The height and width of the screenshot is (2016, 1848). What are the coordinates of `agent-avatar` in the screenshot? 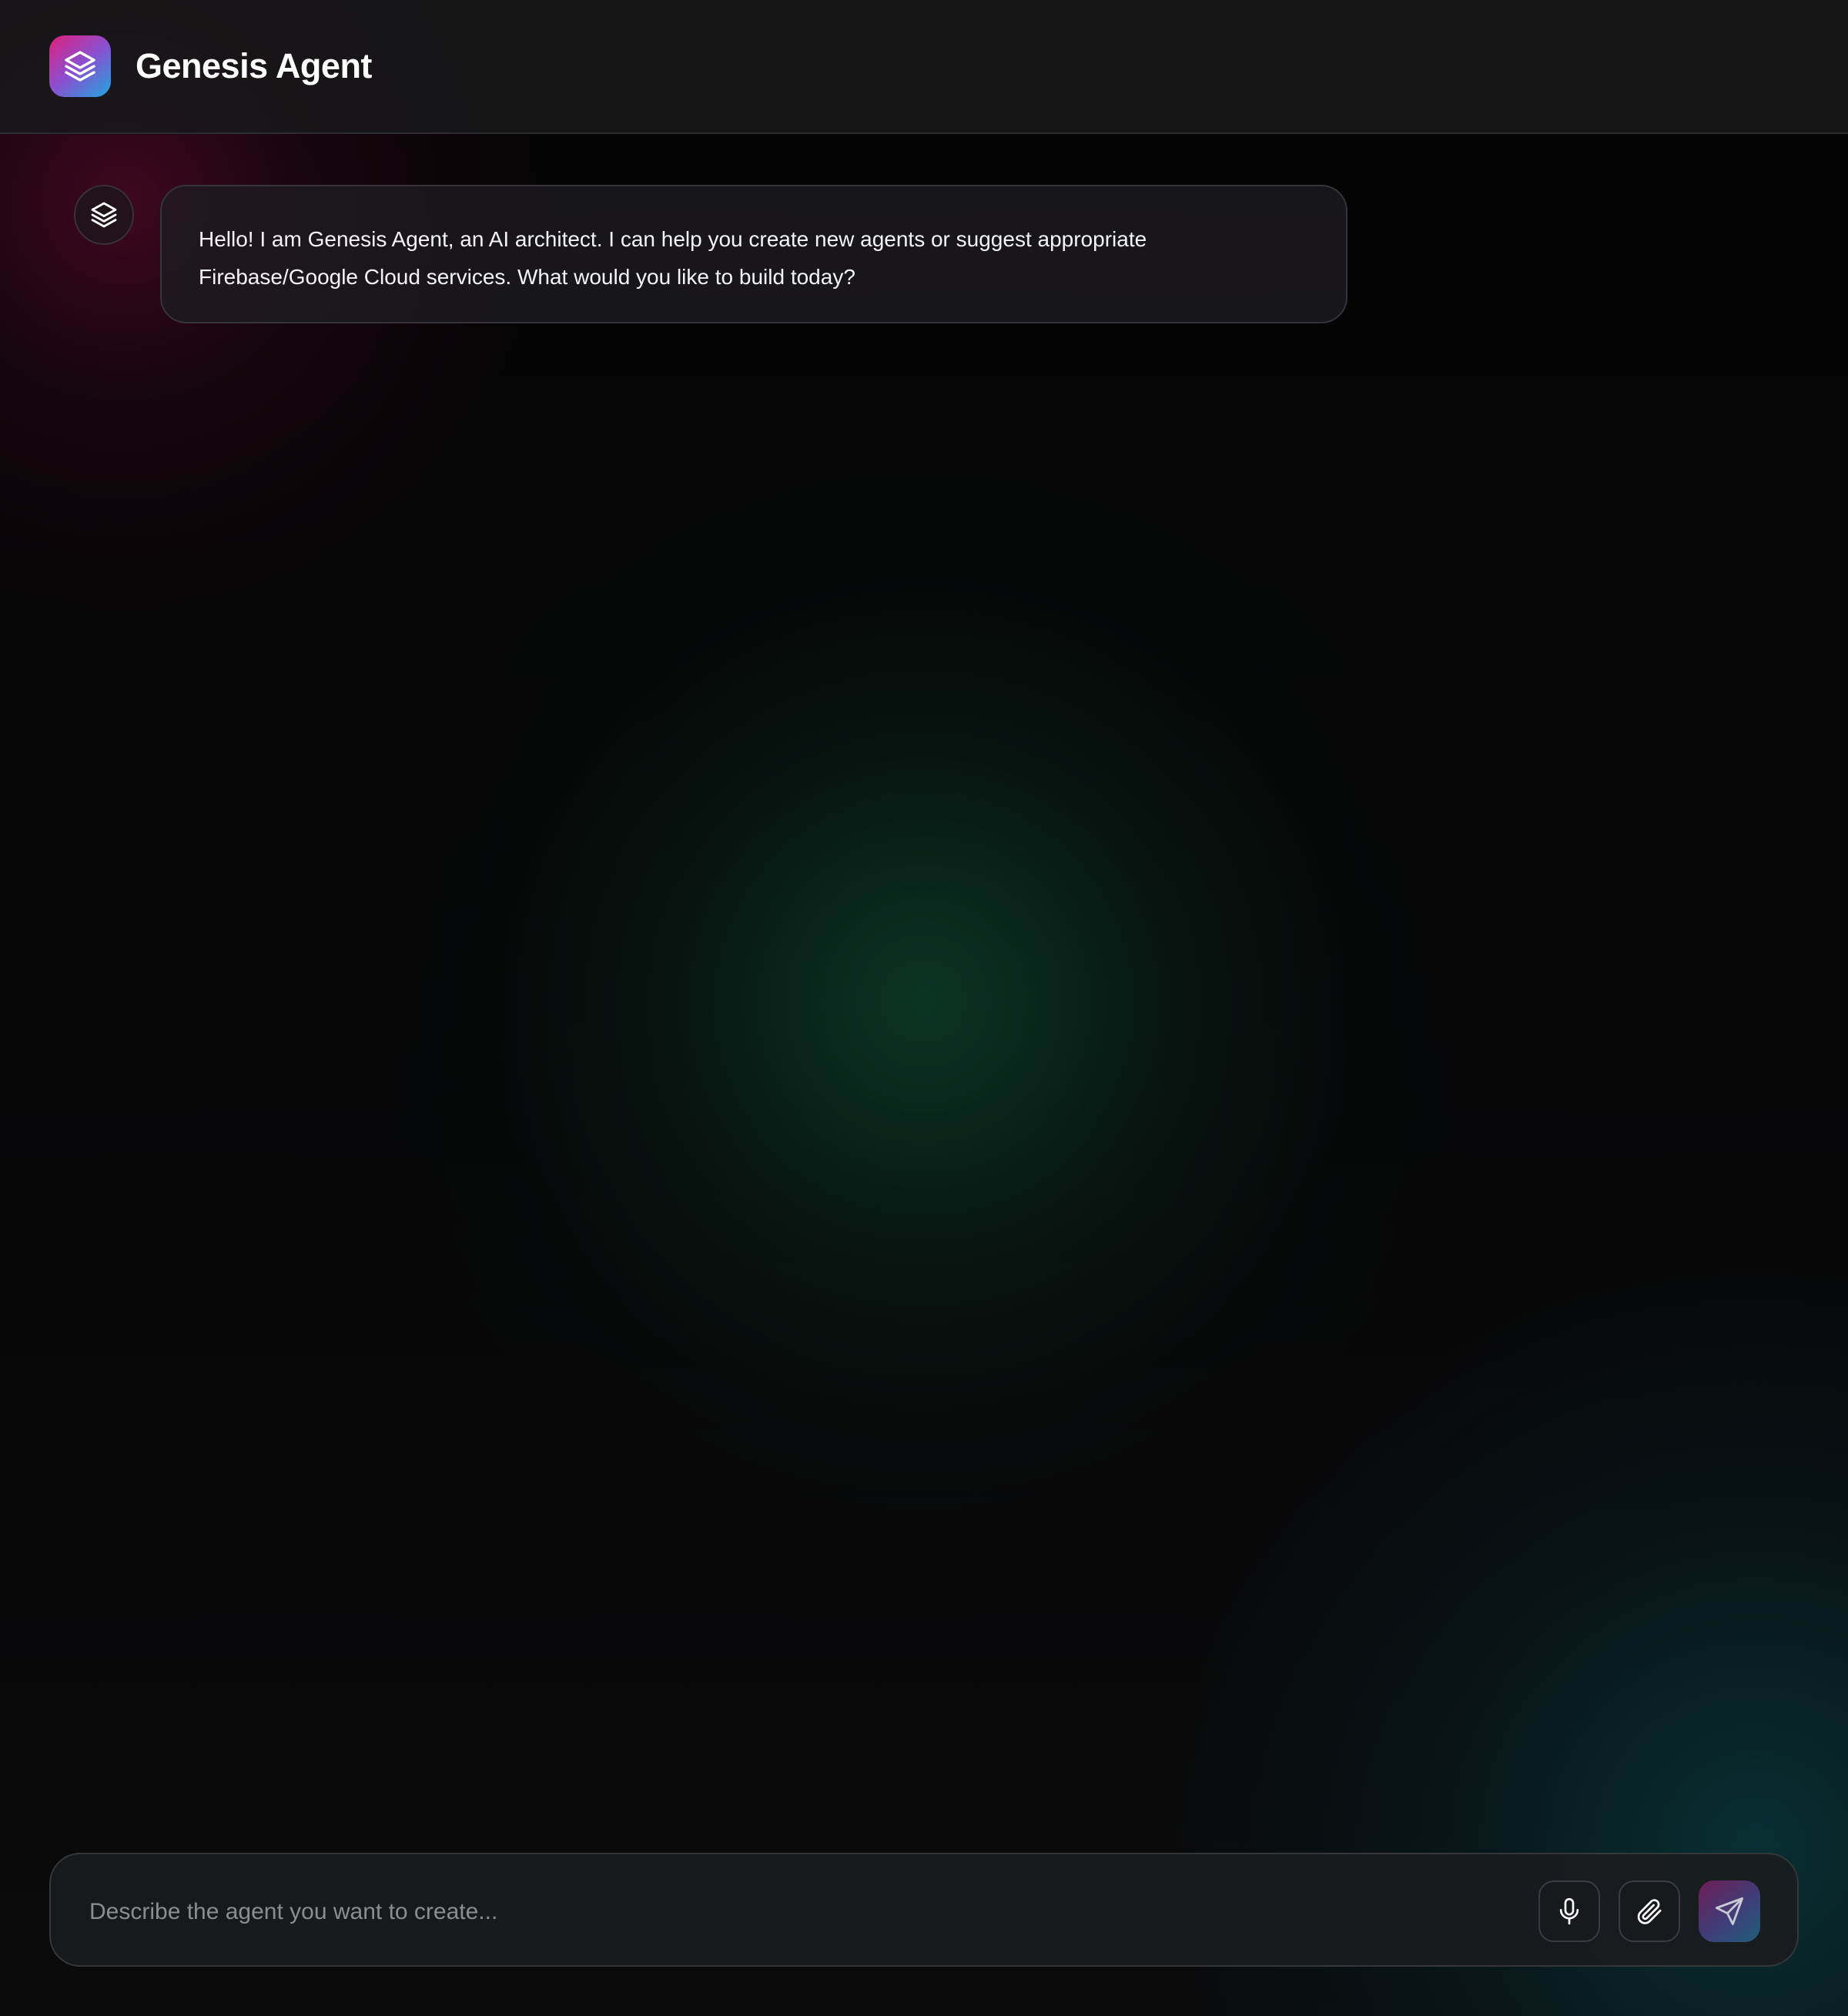 It's located at (104, 215).